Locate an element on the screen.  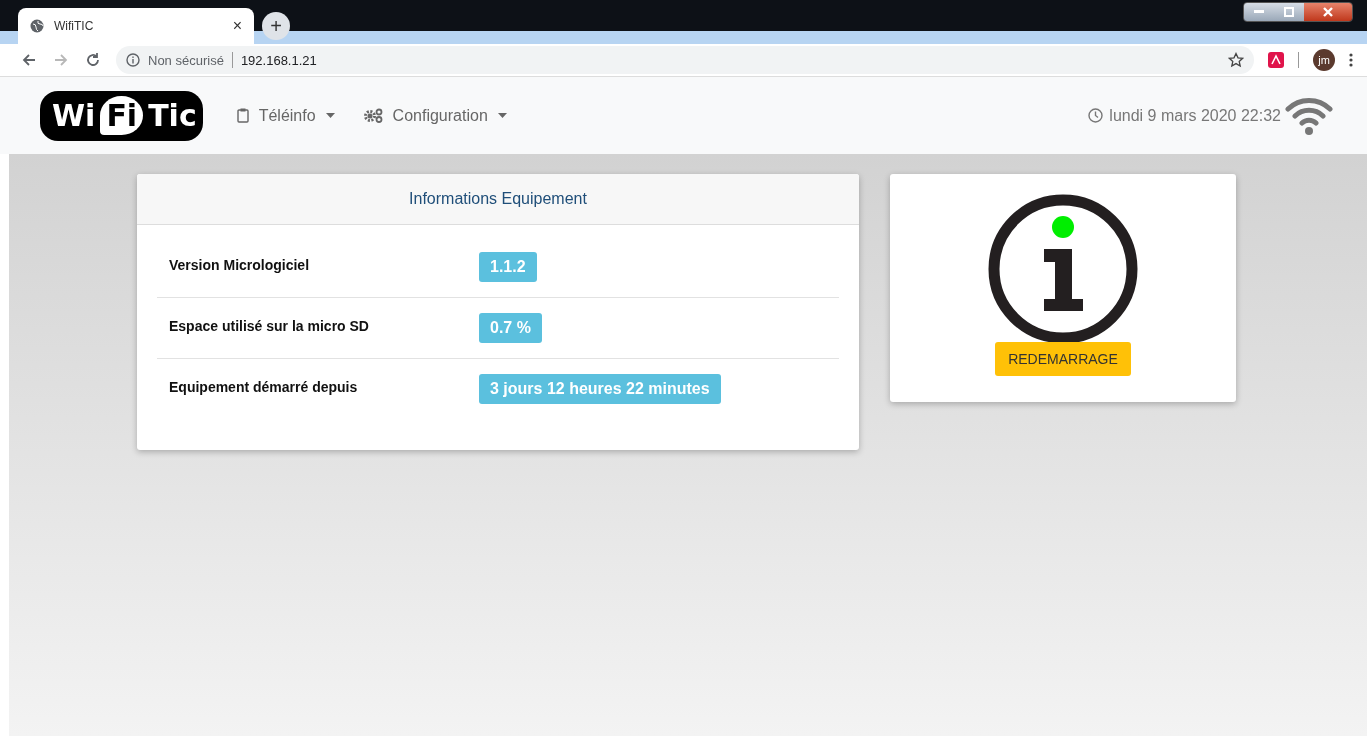
value-badge: 1.1.2 is located at coordinates (508, 267).